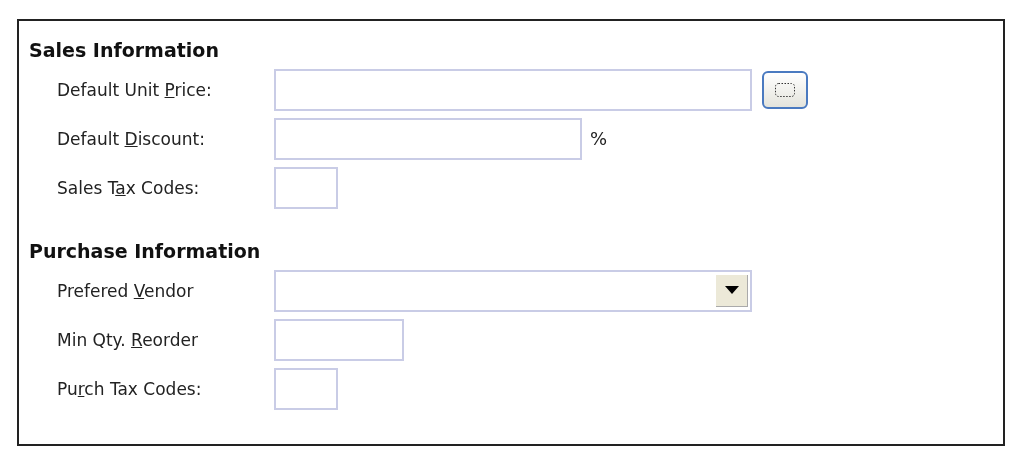  Describe the element at coordinates (513, 290) in the screenshot. I see `dropdown-field` at that location.